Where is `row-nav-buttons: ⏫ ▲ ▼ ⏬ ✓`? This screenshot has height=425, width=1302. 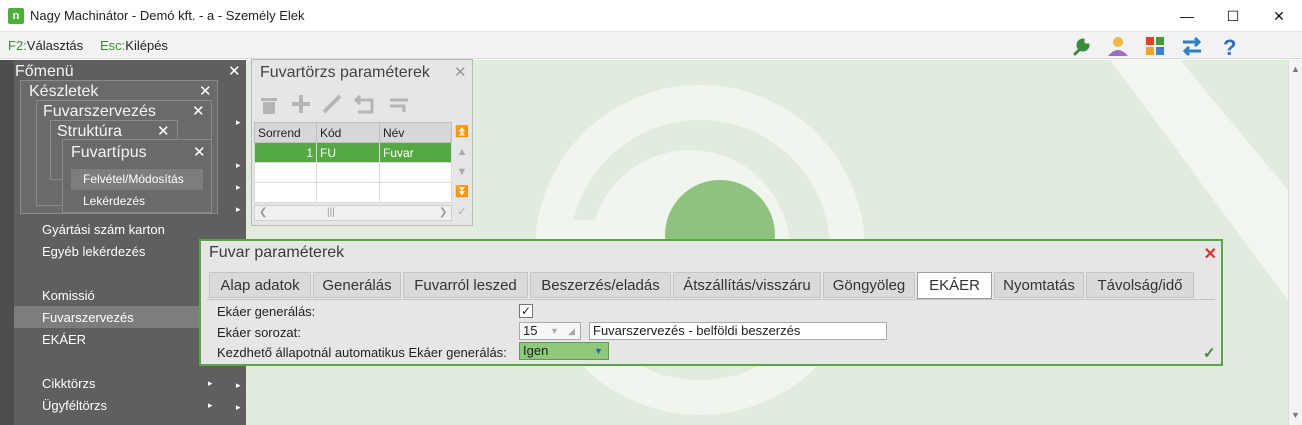 row-nav-buttons: ⏫ ▲ ▼ ⏬ ✓ is located at coordinates (462, 172).